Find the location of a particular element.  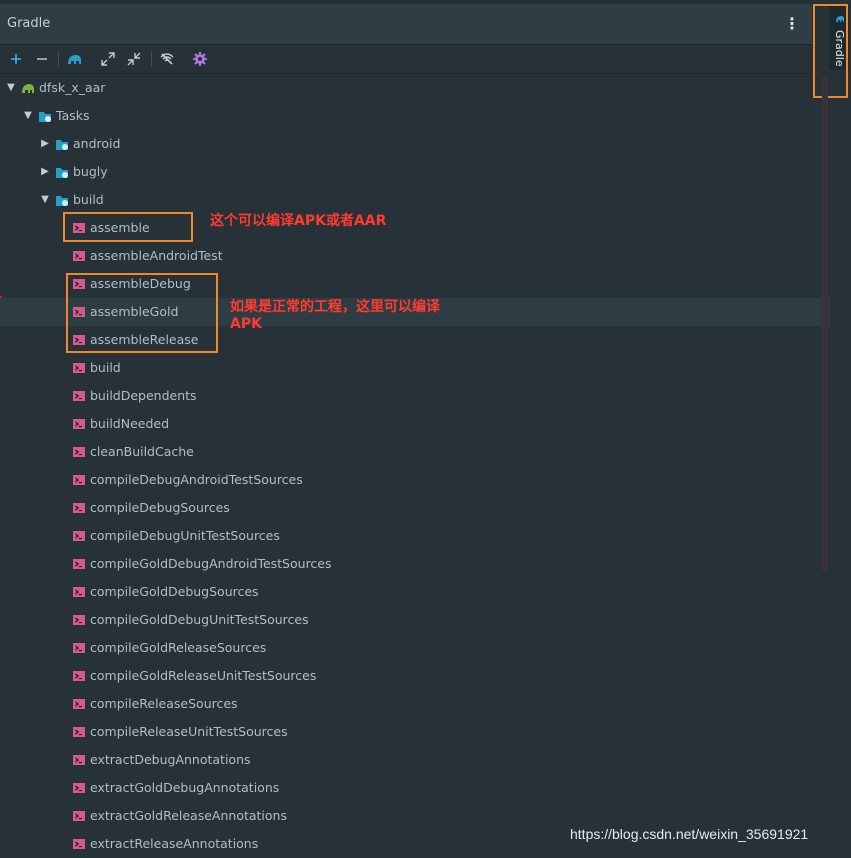

task-row: compileDebugSources is located at coordinates (415, 508).